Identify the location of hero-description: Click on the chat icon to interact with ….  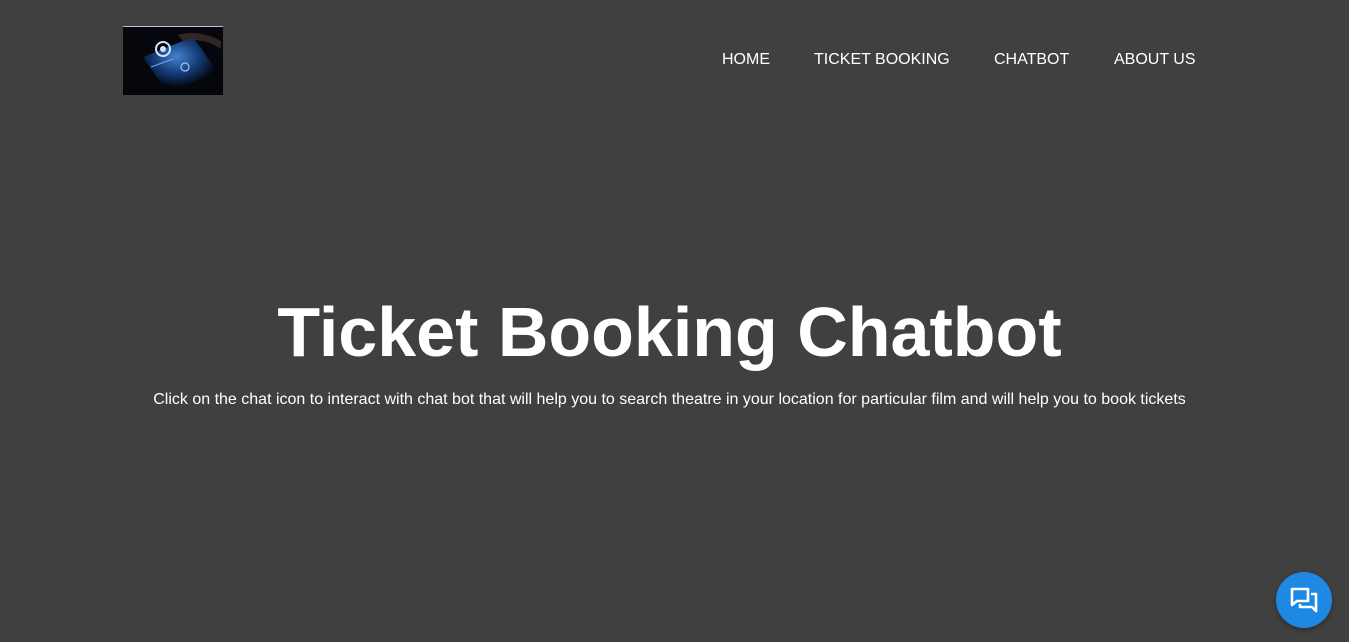
(669, 399).